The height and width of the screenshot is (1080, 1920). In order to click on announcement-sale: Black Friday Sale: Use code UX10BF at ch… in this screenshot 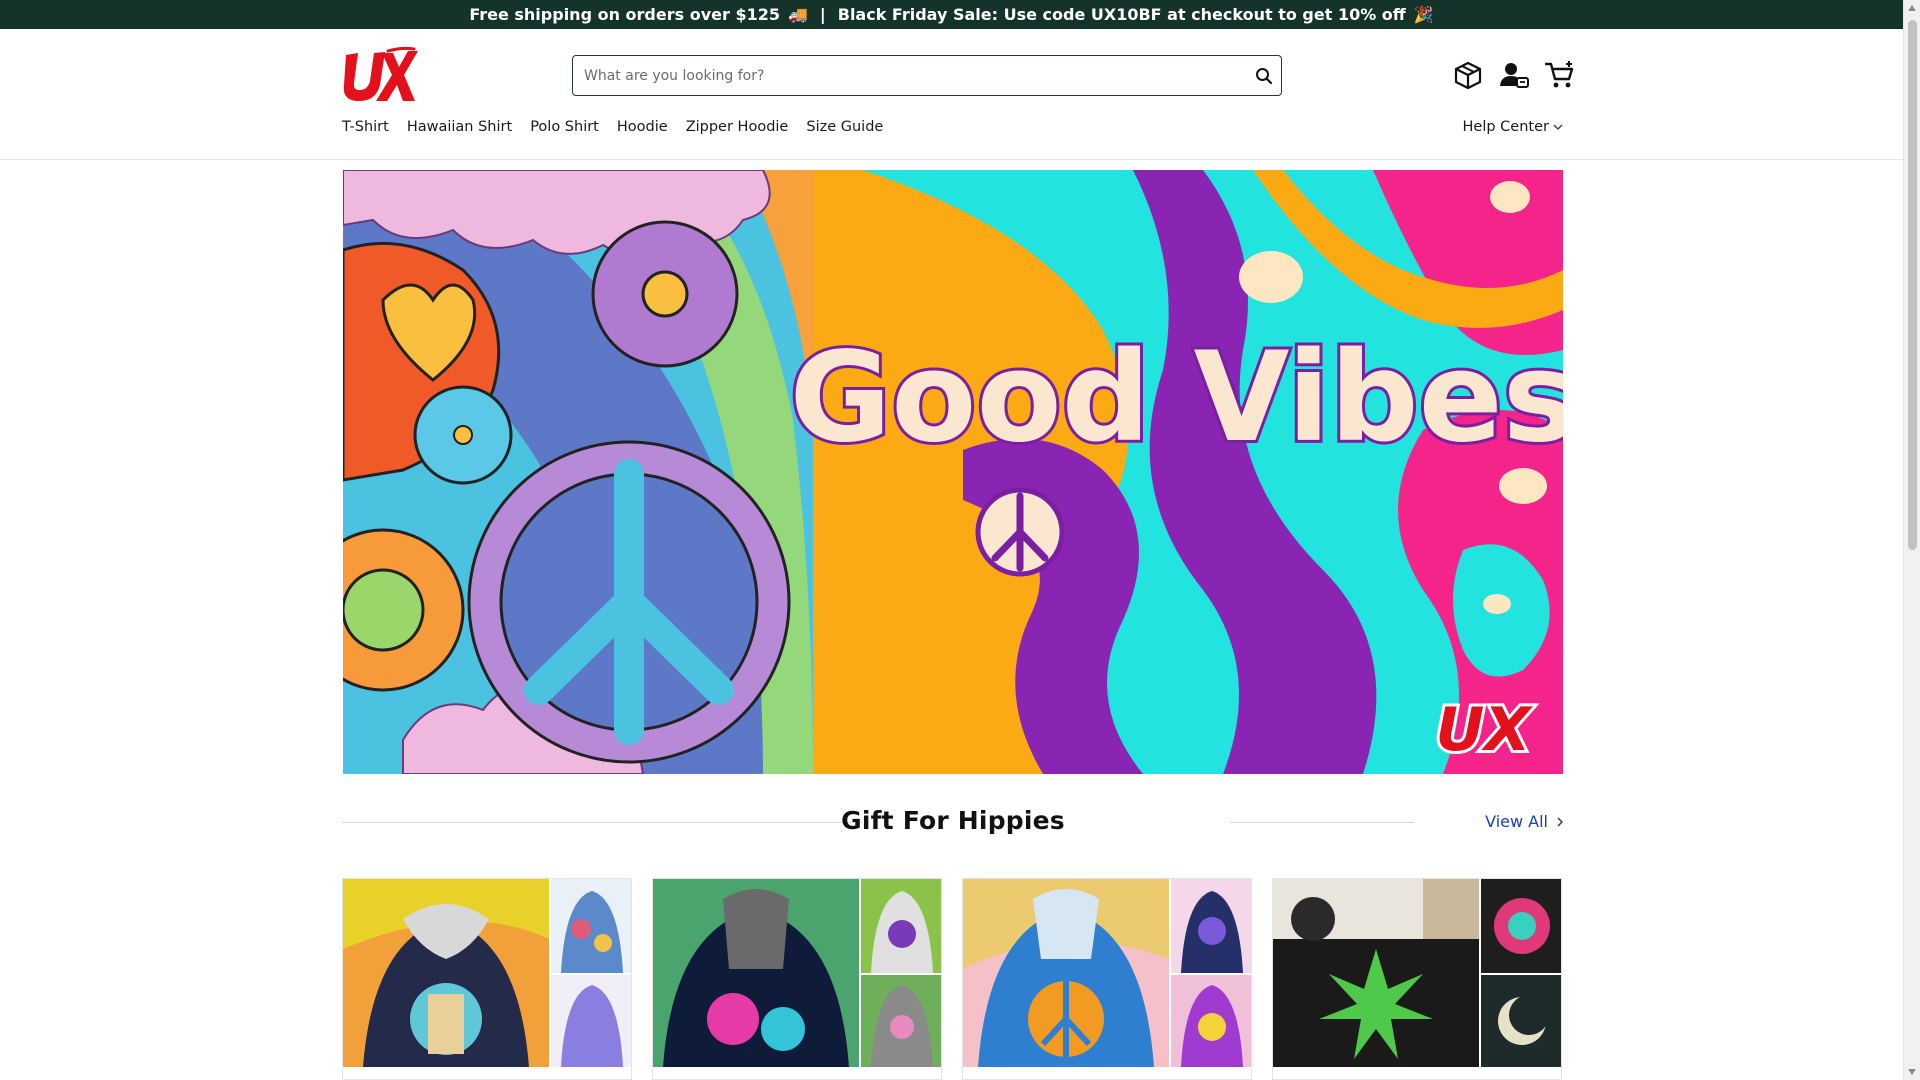, I will do `click(1121, 14)`.